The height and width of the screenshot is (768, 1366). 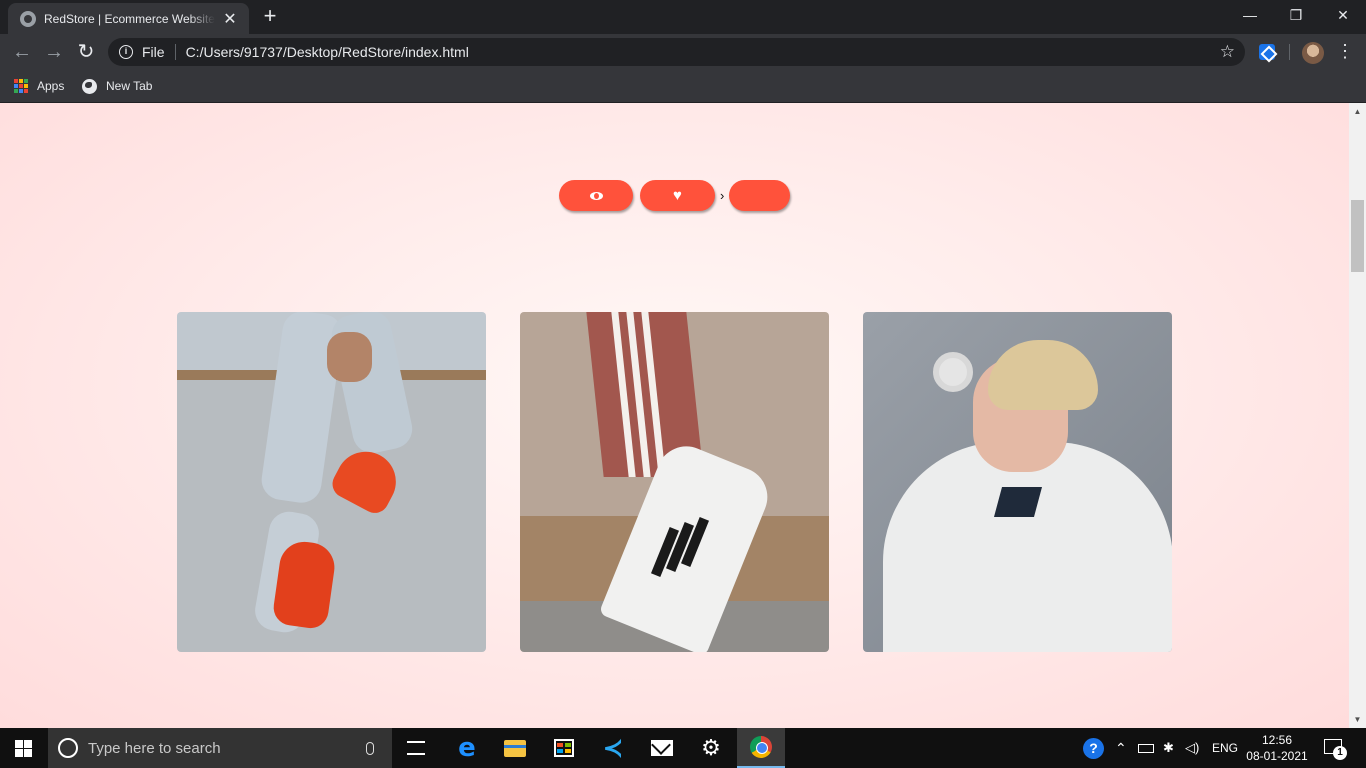 I want to click on globe-icon, so click(x=89, y=86).